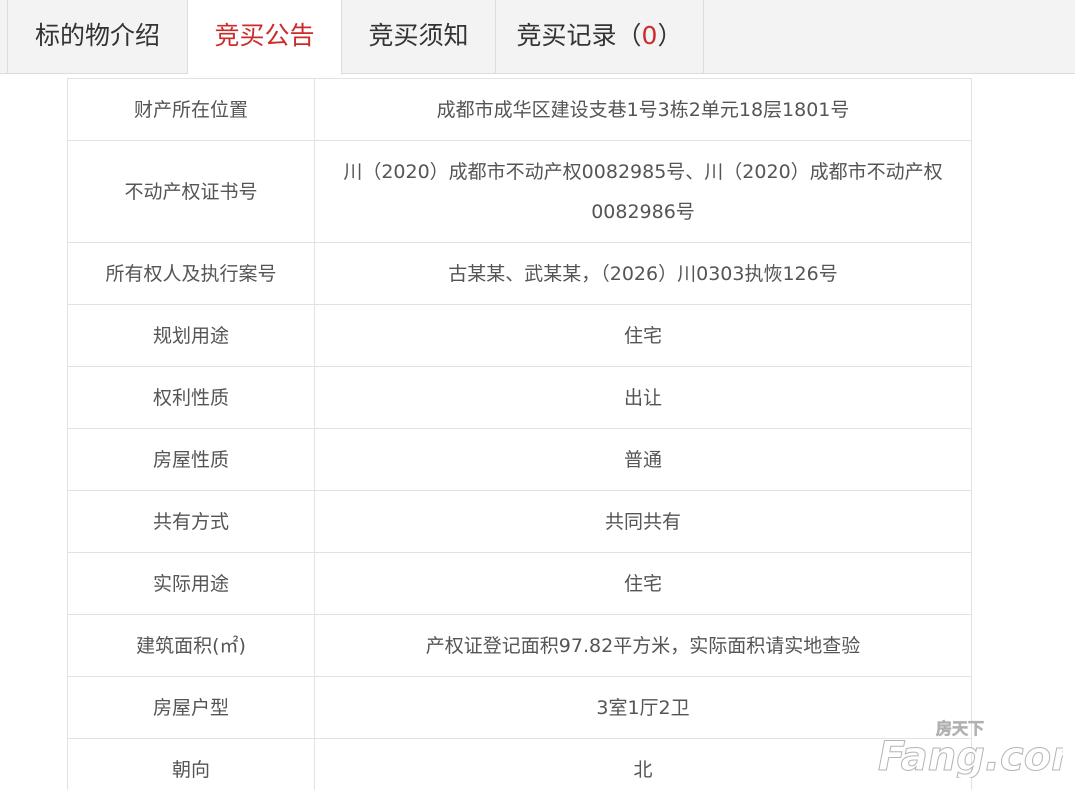 This screenshot has width=1075, height=790. I want to click on table-row: 所有权人及执行案号 古某某、武某某，（2026）川0303执恢126号, so click(519, 273).